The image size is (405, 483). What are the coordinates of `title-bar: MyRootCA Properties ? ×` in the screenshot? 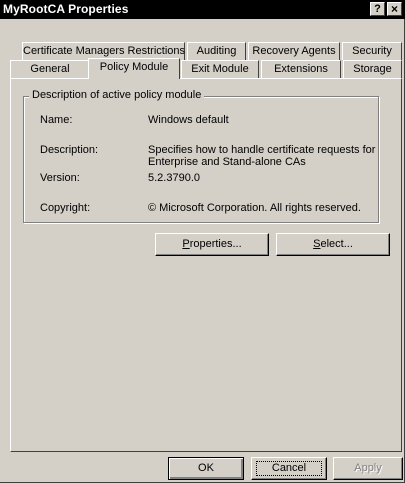 It's located at (202, 9).